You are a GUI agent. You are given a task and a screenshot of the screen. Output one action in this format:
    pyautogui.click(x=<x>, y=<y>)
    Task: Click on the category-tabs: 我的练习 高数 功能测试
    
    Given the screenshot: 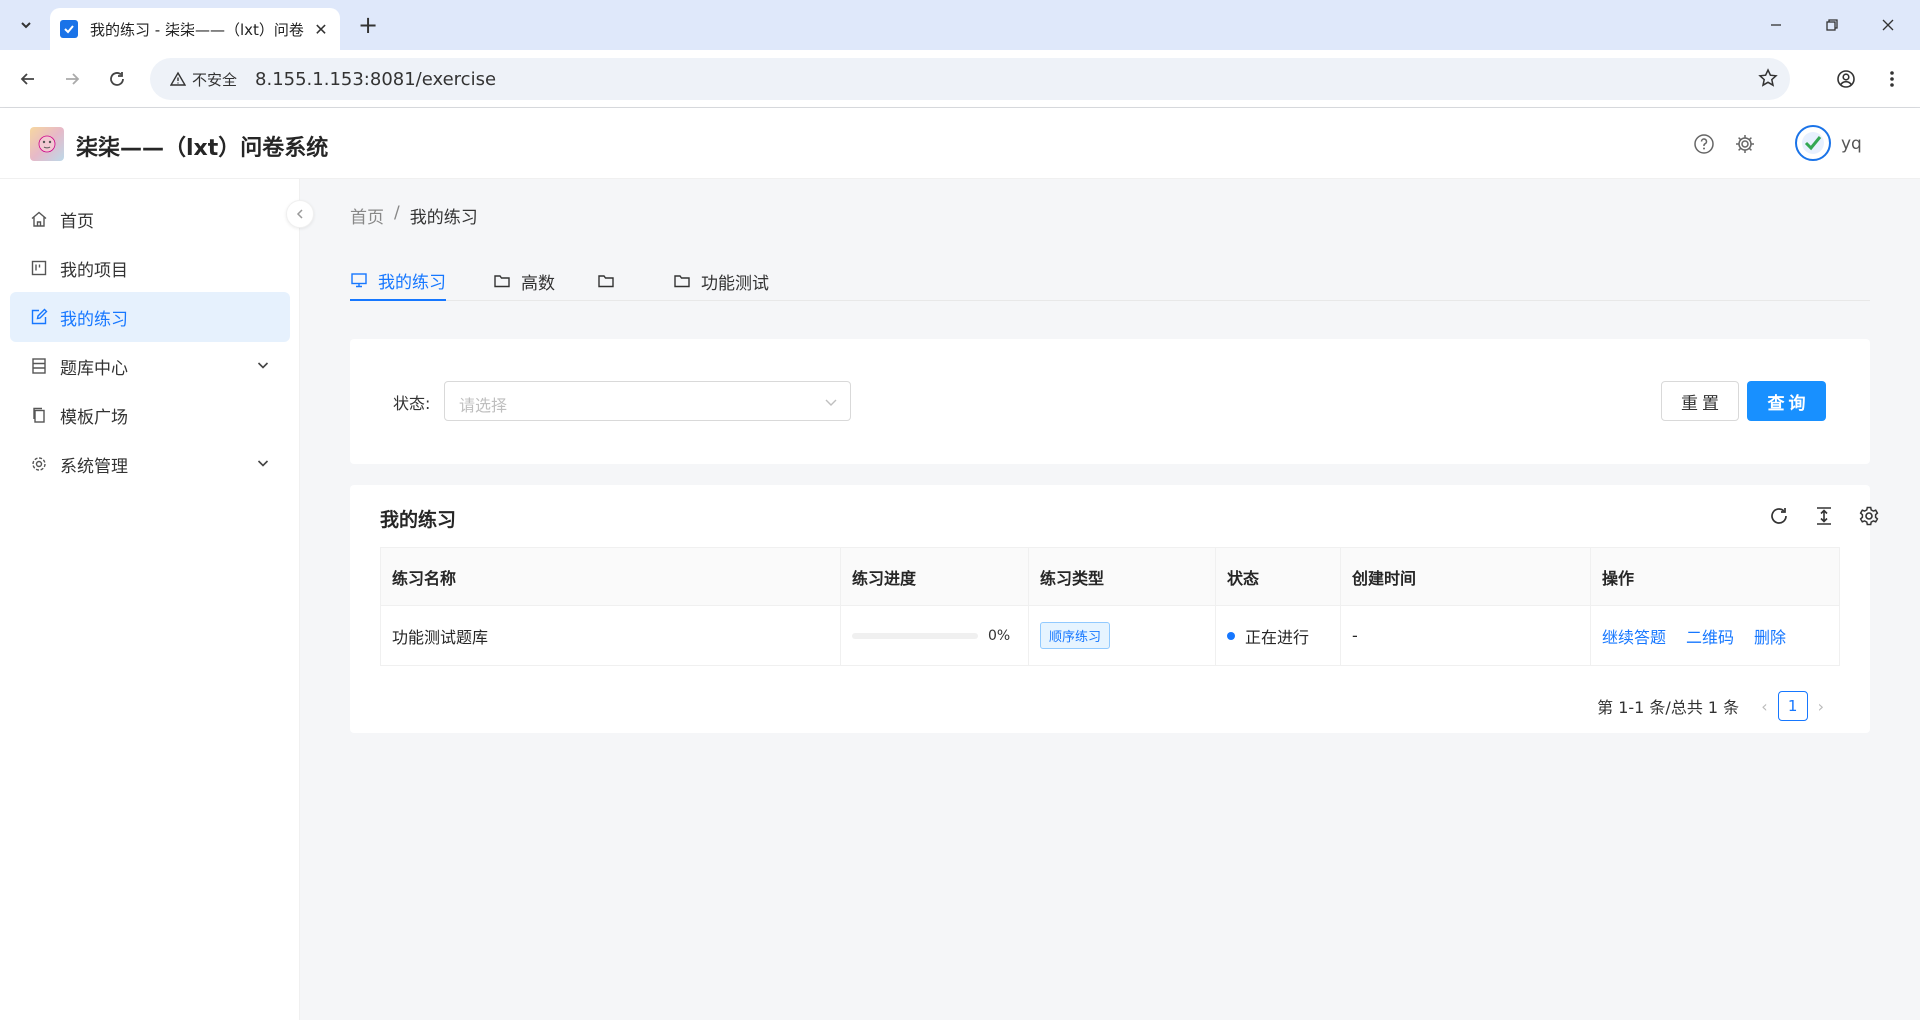 What is the action you would take?
    pyautogui.click(x=1110, y=281)
    